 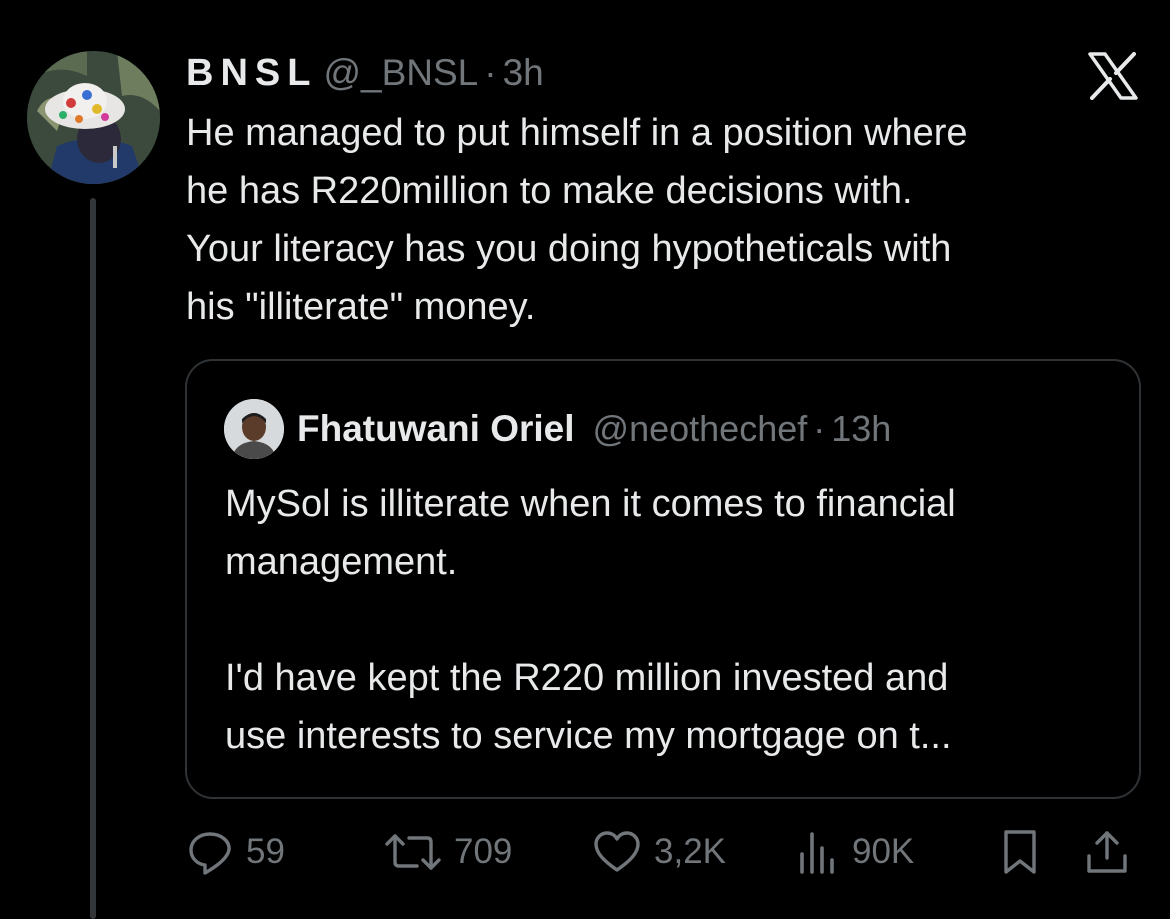 I want to click on x-logo-icon, so click(x=1113, y=76).